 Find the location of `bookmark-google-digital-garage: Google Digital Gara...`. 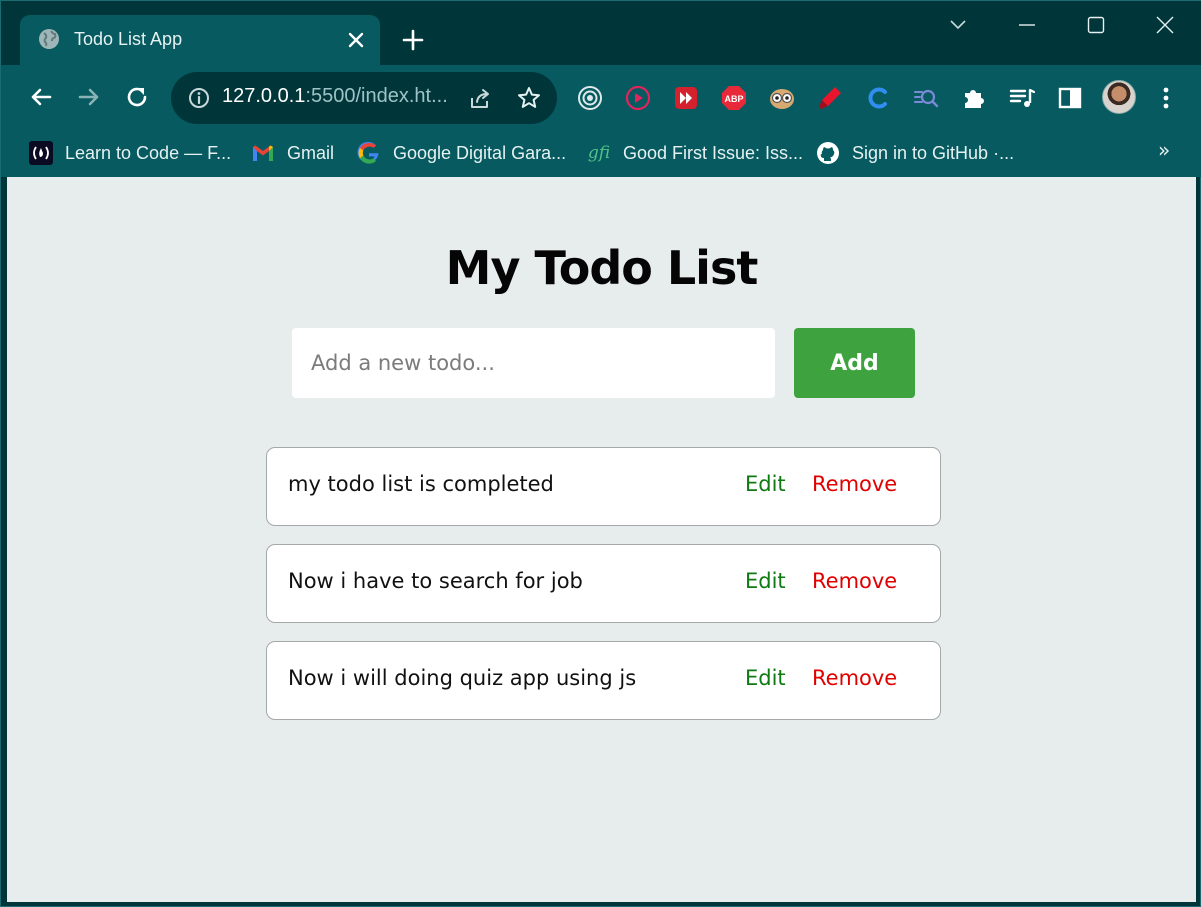

bookmark-google-digital-garage: Google Digital Gara... is located at coordinates (461, 153).